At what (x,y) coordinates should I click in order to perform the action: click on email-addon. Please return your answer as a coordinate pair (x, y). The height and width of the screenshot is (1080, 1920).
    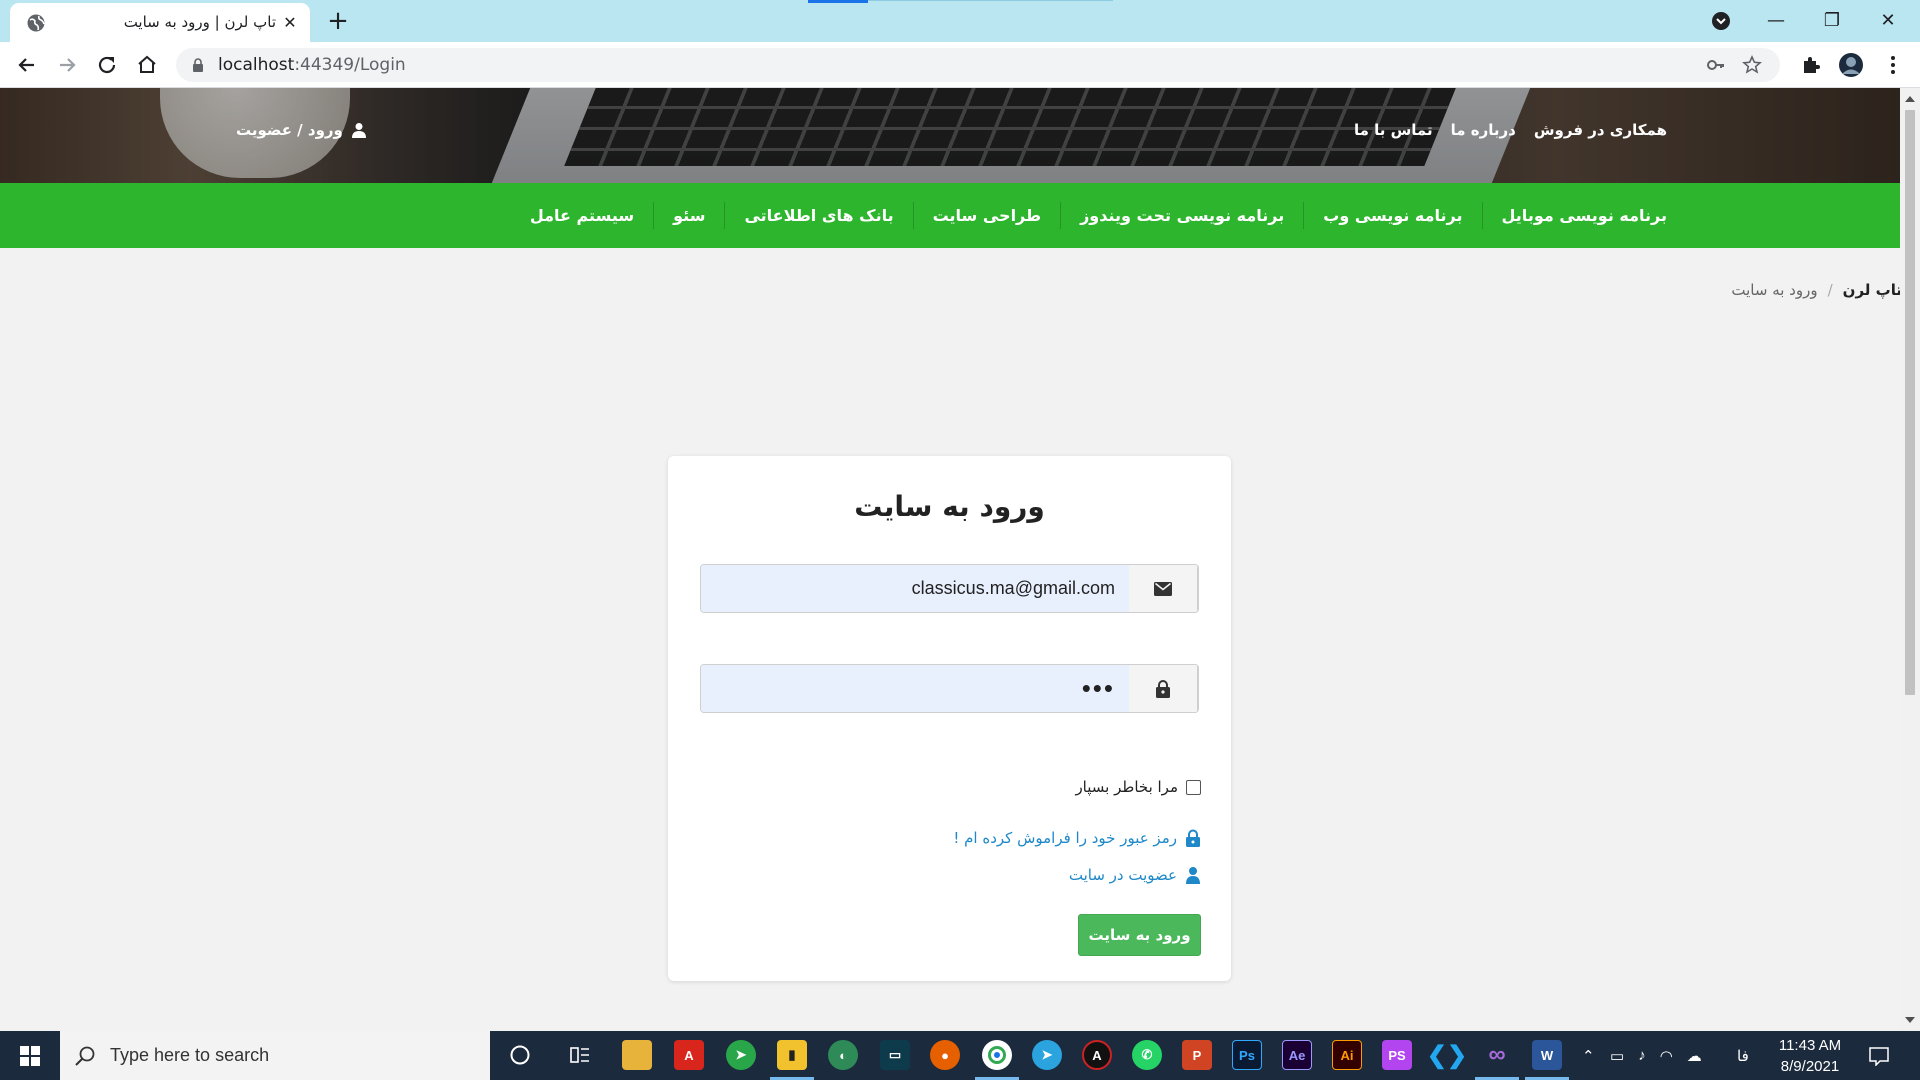
    Looking at the image, I should click on (1163, 588).